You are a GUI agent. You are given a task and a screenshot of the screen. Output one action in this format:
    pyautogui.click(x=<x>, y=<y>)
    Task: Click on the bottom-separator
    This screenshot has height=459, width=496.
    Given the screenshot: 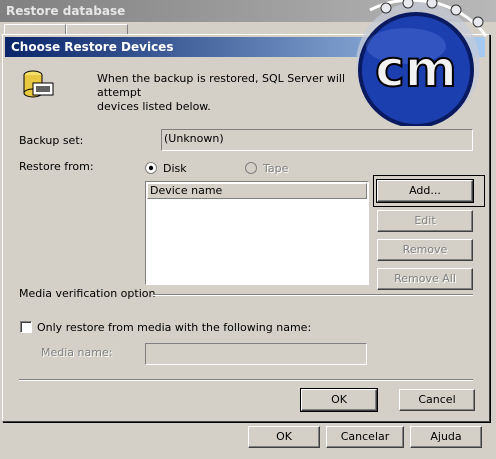 What is the action you would take?
    pyautogui.click(x=246, y=380)
    